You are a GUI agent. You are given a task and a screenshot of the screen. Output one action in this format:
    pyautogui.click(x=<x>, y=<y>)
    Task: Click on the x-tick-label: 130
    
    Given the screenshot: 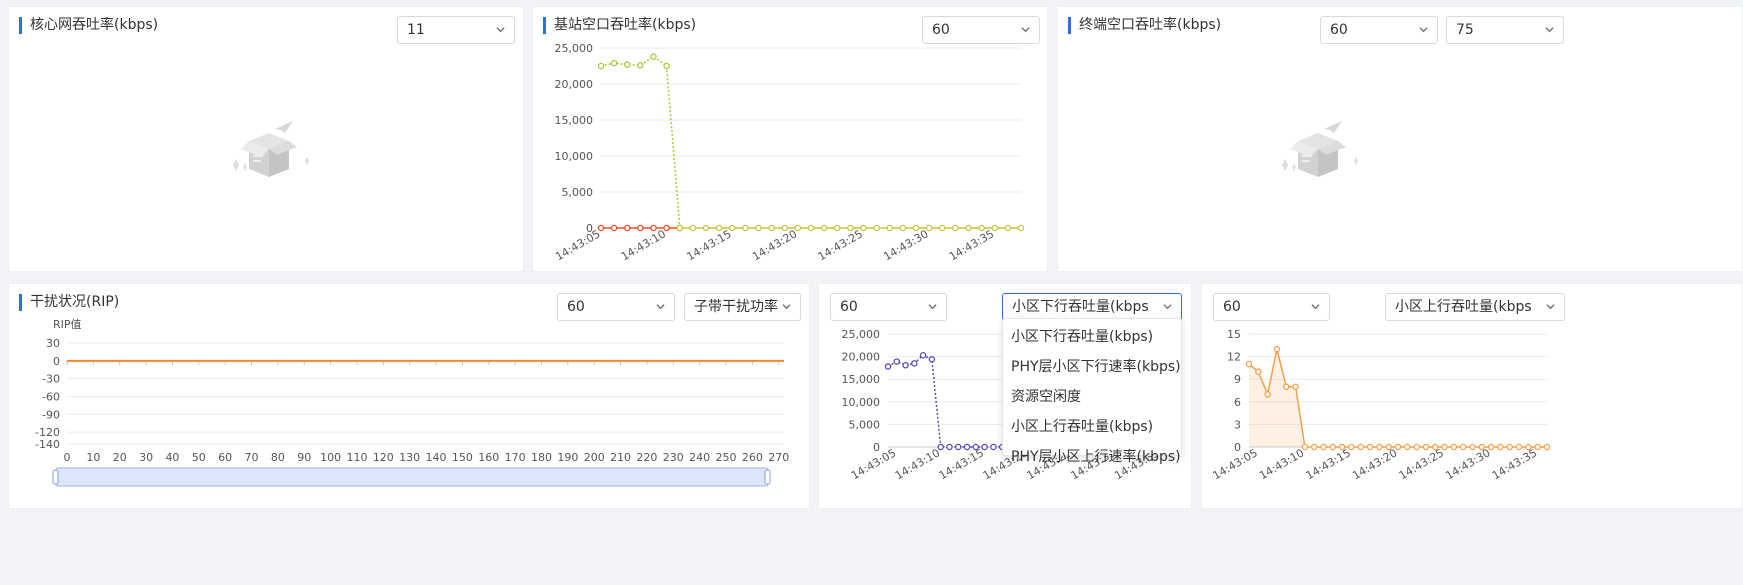 What is the action you would take?
    pyautogui.click(x=409, y=457)
    